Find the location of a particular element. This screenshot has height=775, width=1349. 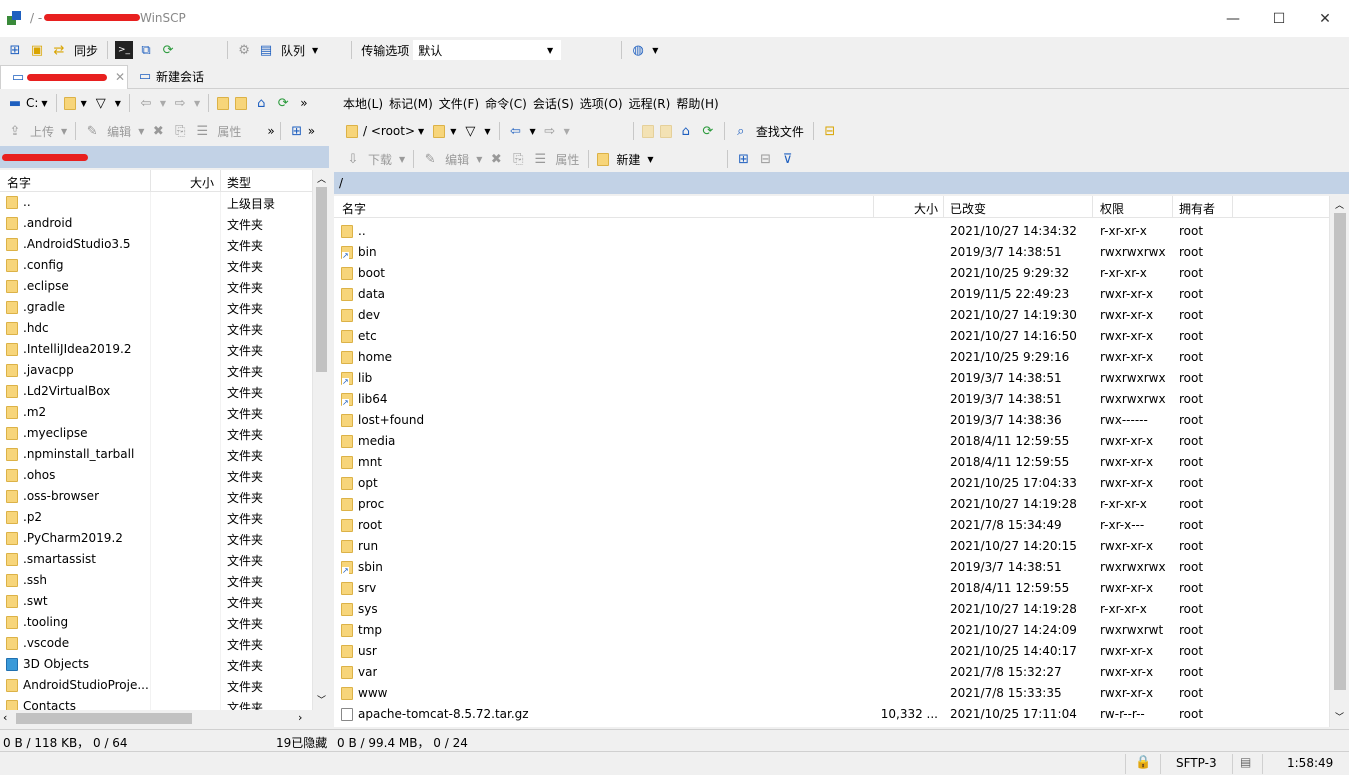

delete-icon: ✖ is located at coordinates (158, 131).